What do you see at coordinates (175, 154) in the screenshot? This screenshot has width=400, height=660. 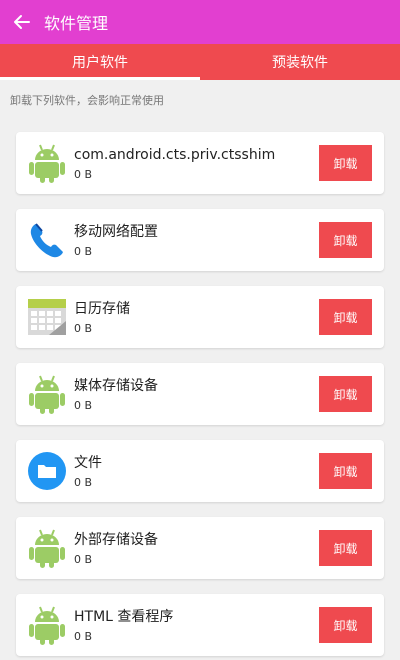 I see `app-name: com.android.cts.priv.ctsshim` at bounding box center [175, 154].